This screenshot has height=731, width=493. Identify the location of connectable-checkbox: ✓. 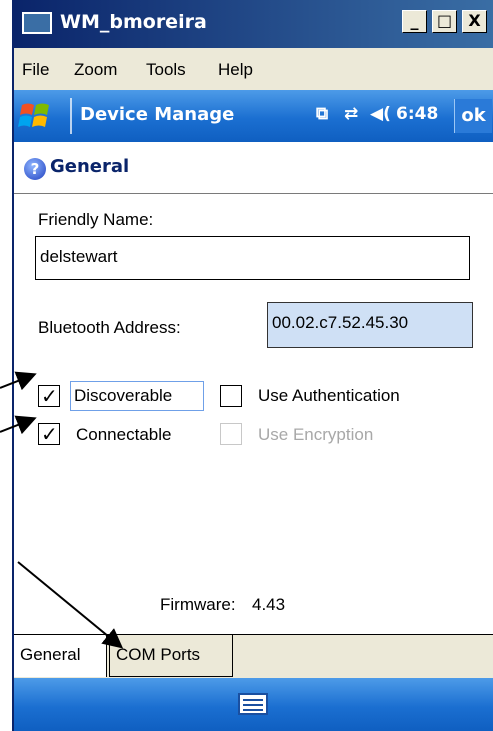
(49, 434).